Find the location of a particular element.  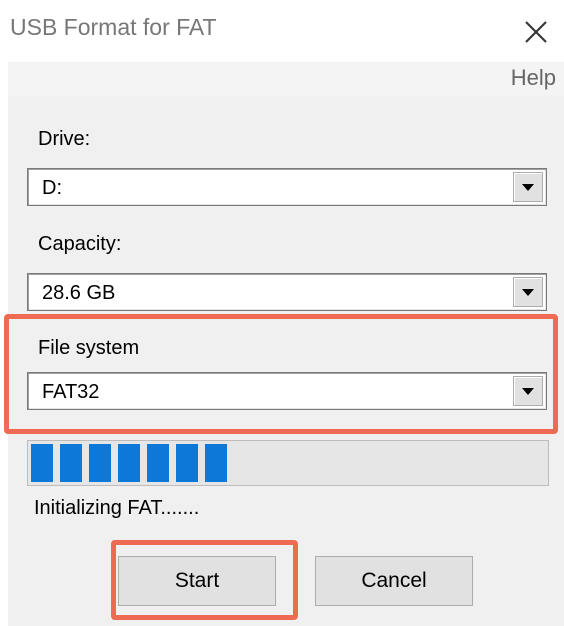

progress-bar is located at coordinates (288, 463).